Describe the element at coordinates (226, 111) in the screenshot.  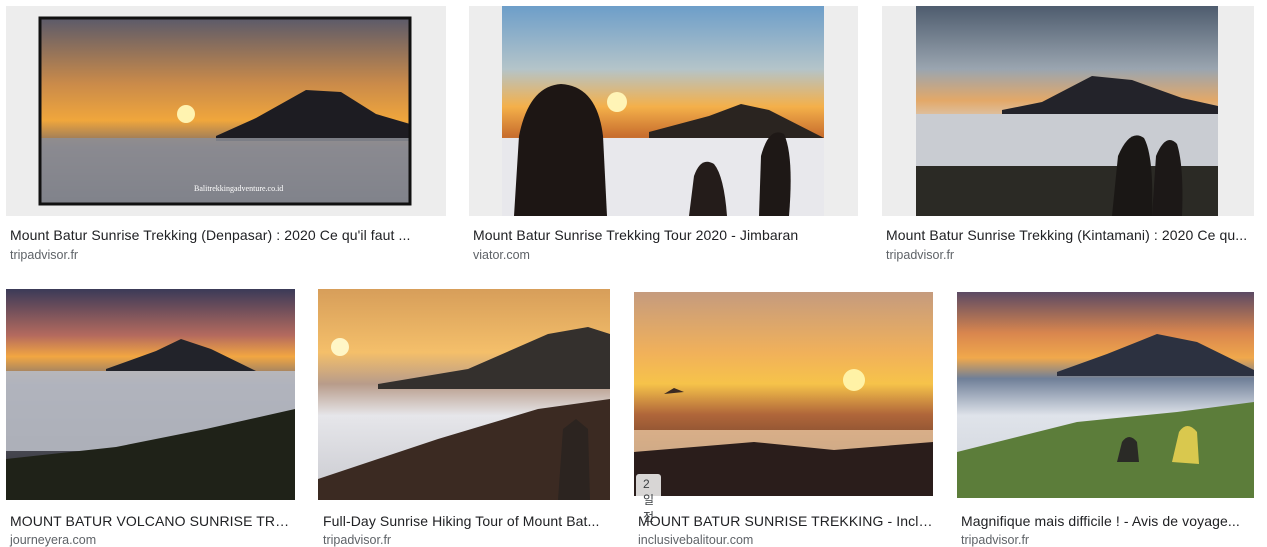
I see `result-image: Balitrekkingadventure.co.id` at that location.